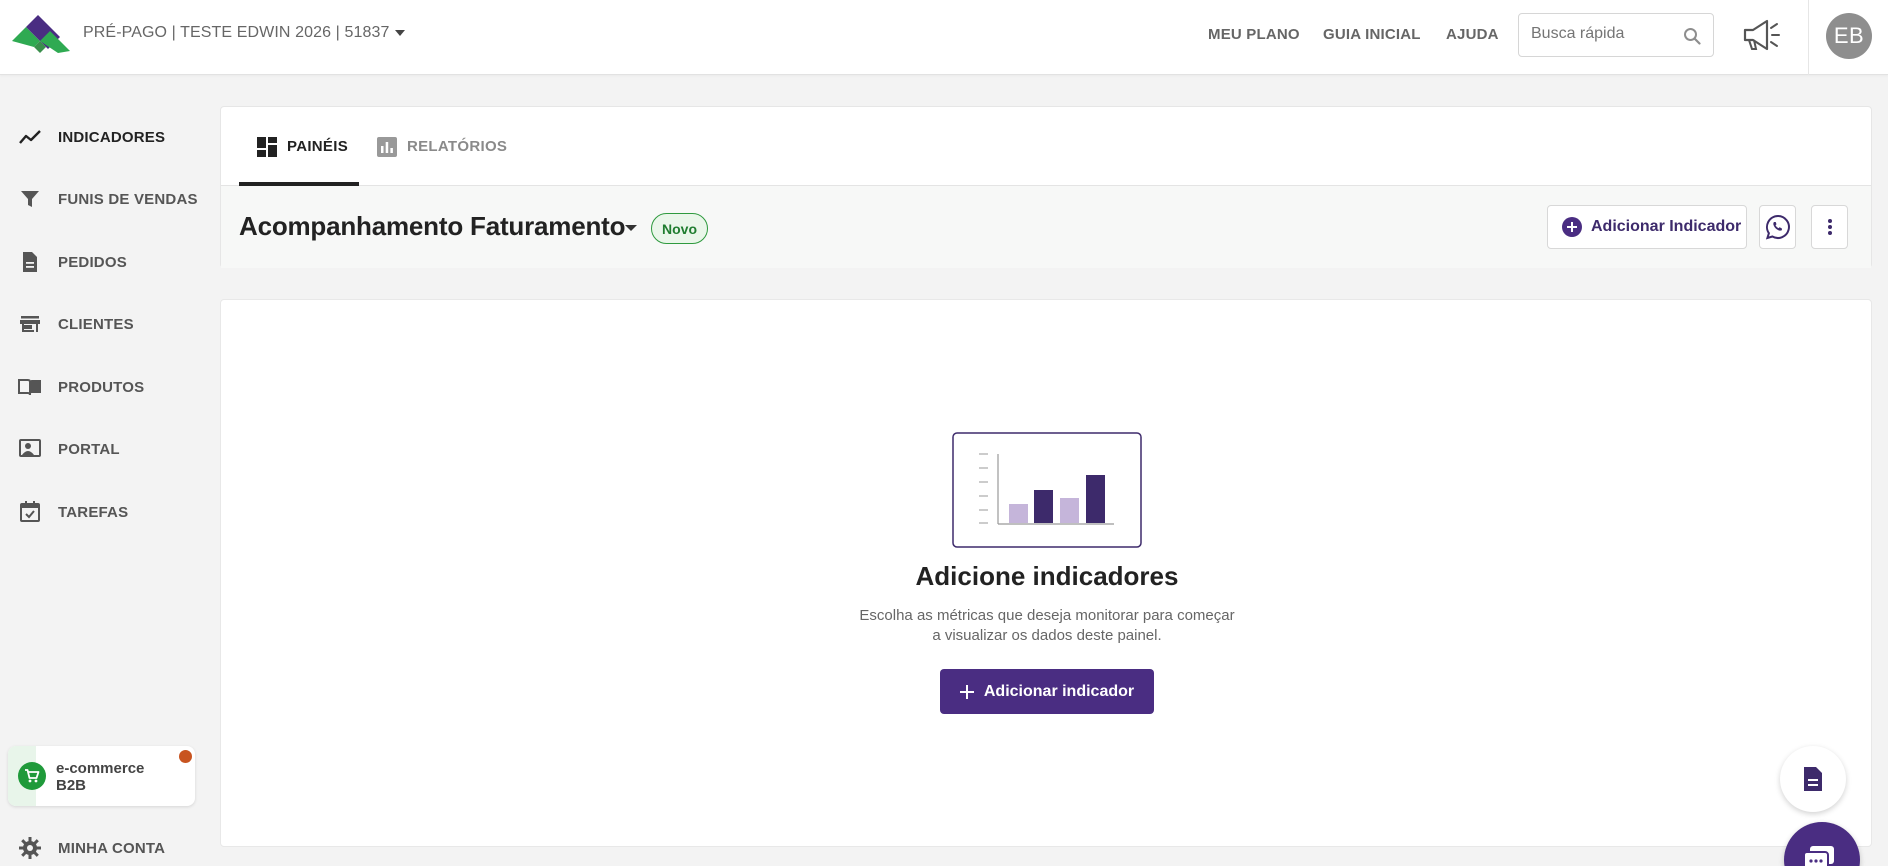 The width and height of the screenshot is (1888, 866). I want to click on cart-icon, so click(32, 776).